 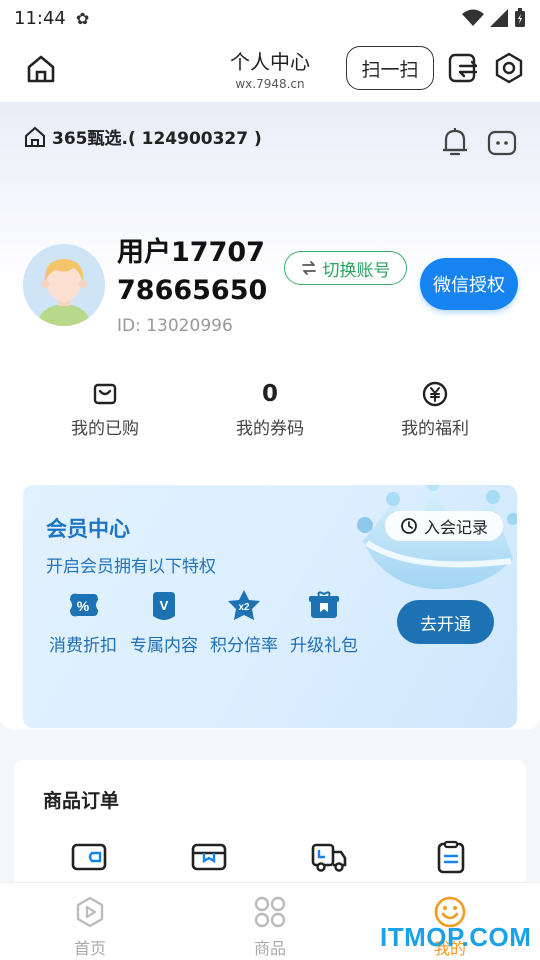 What do you see at coordinates (83, 620) in the screenshot?
I see `perk-item: % 消费折扣` at bounding box center [83, 620].